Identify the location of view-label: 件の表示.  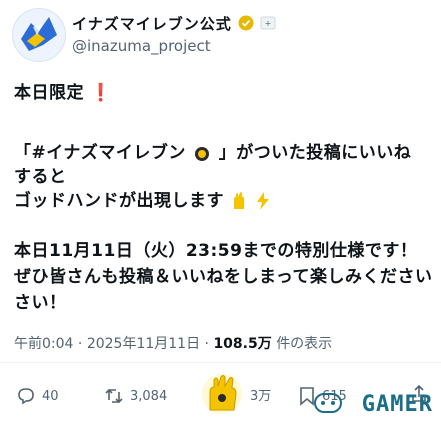
(304, 344).